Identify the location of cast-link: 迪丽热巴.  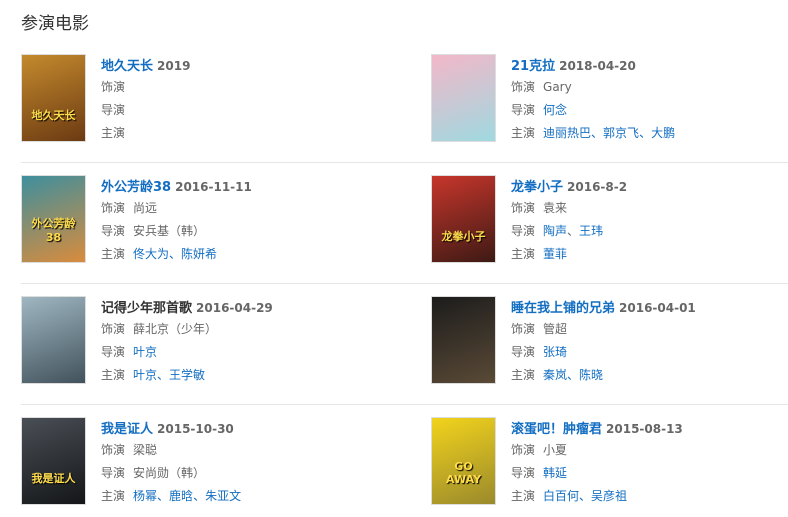
(567, 133).